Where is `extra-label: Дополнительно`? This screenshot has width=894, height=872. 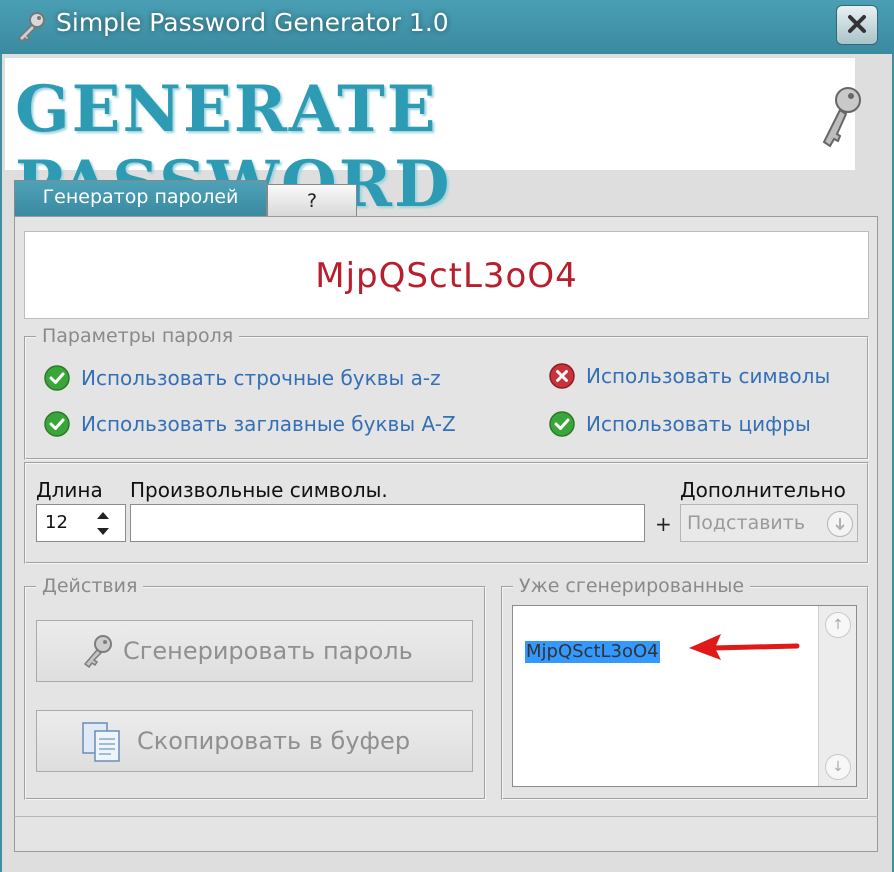 extra-label: Дополнительно is located at coordinates (763, 490).